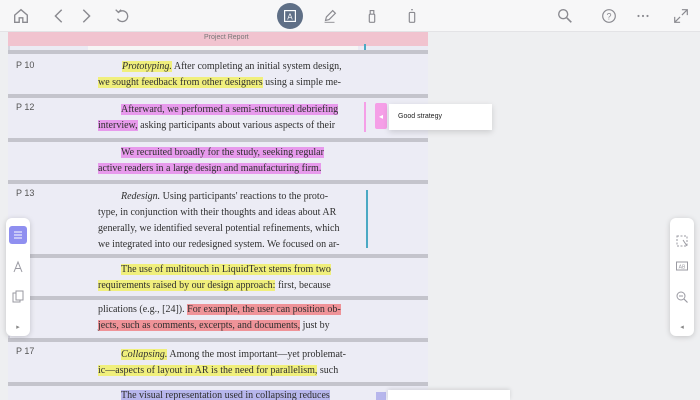  I want to click on comment-card: Good strategy, so click(440, 117).